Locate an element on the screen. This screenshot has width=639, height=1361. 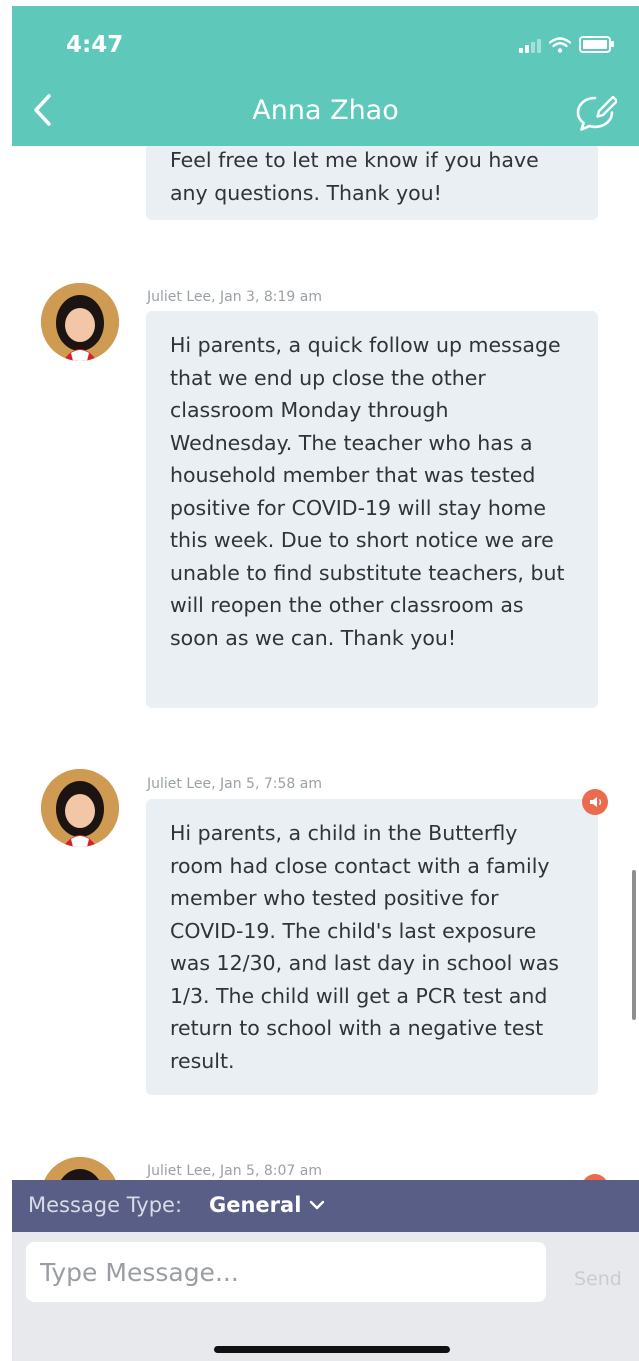
conversation-title: Anna Zhao is located at coordinates (325, 110).